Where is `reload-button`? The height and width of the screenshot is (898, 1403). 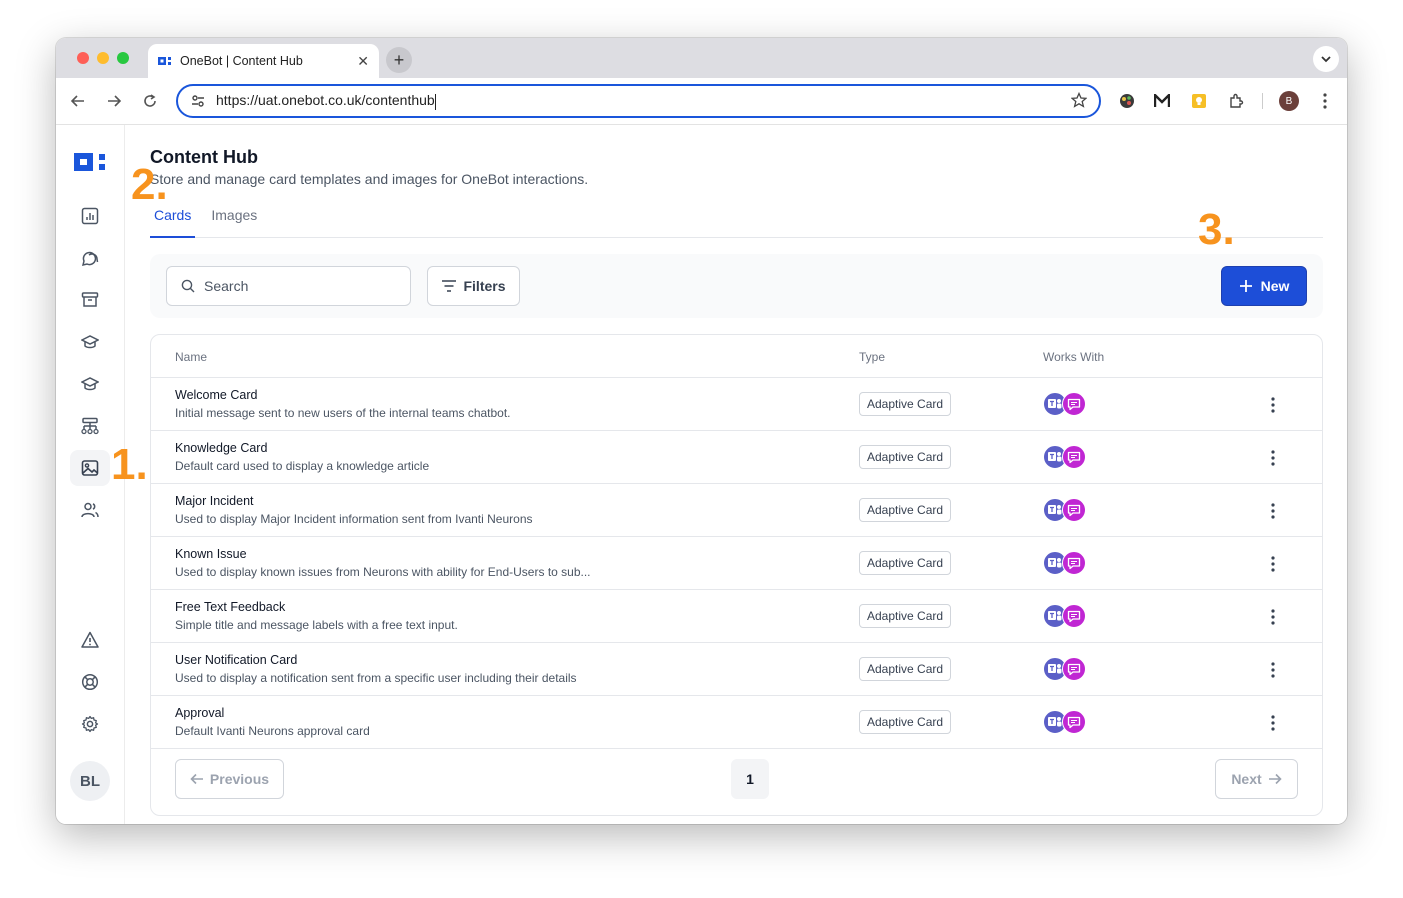
reload-button is located at coordinates (150, 101).